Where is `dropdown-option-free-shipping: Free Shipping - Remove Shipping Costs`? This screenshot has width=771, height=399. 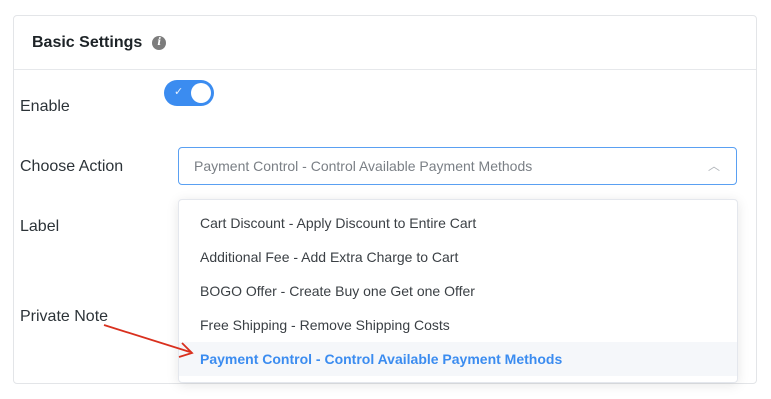
dropdown-option-free-shipping: Free Shipping - Remove Shipping Costs is located at coordinates (458, 325).